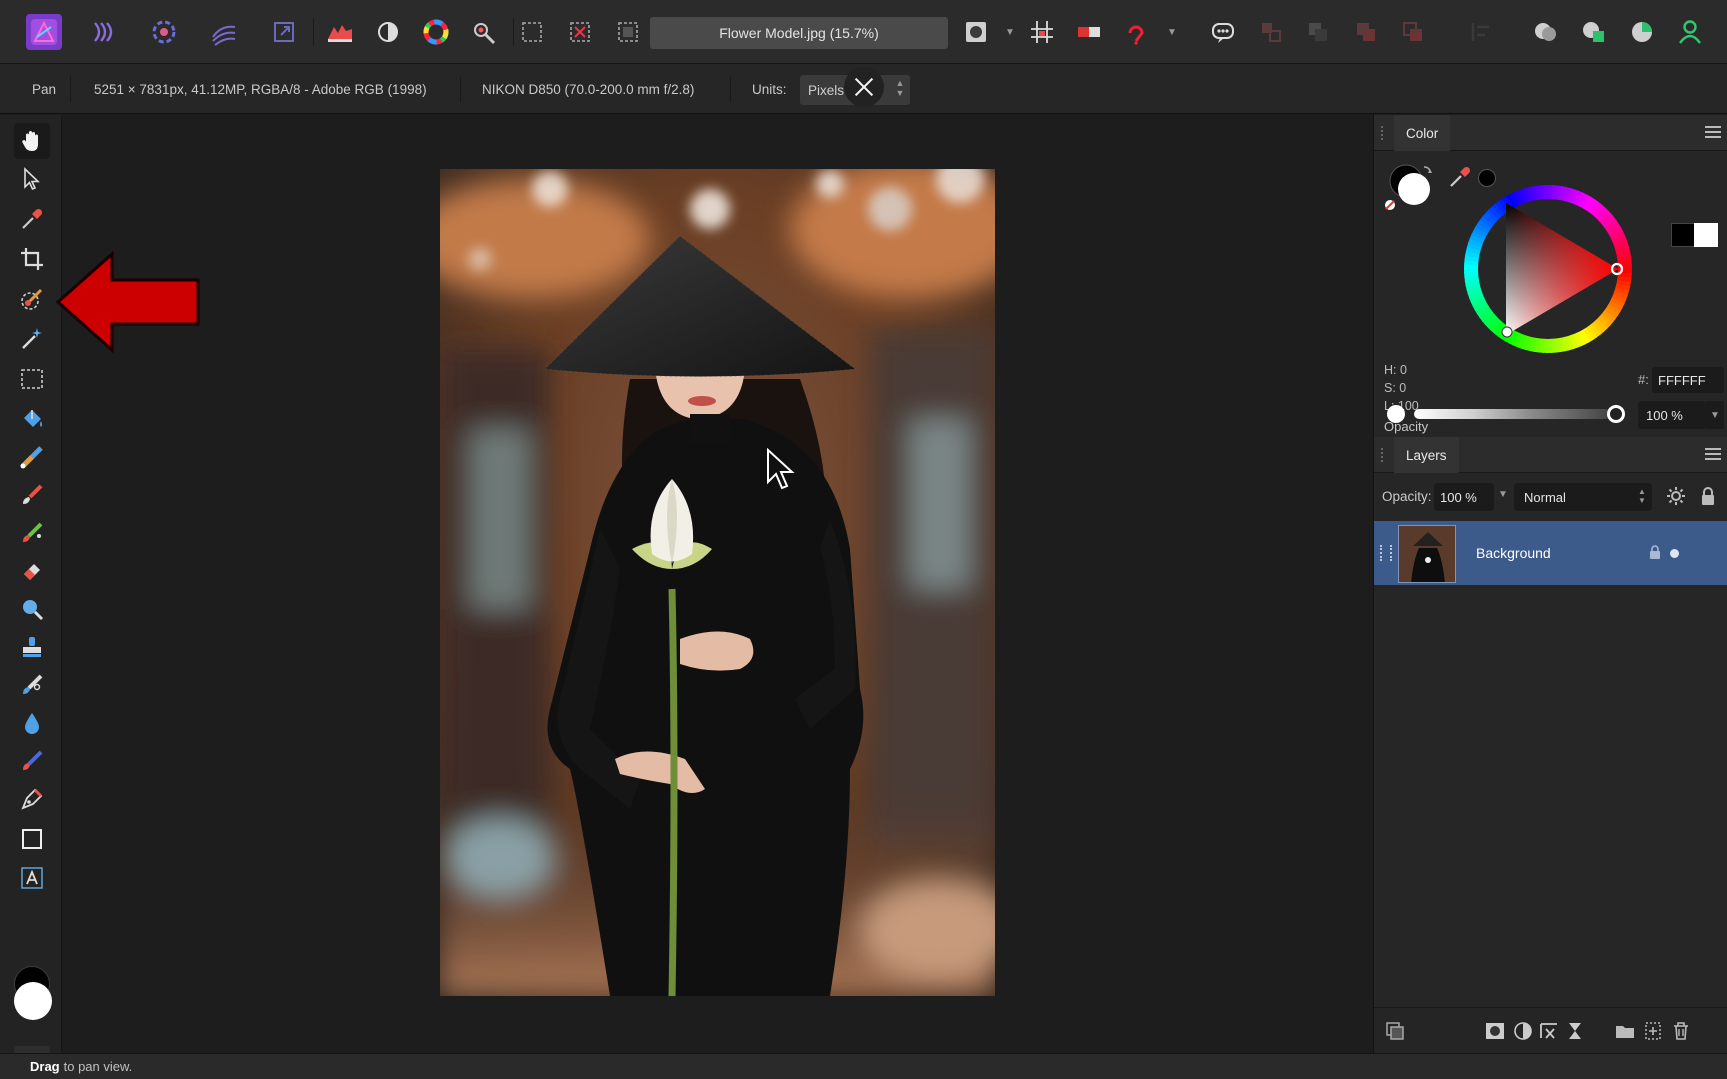 The image size is (1727, 1079). I want to click on inpainting-tool, so click(32, 685).